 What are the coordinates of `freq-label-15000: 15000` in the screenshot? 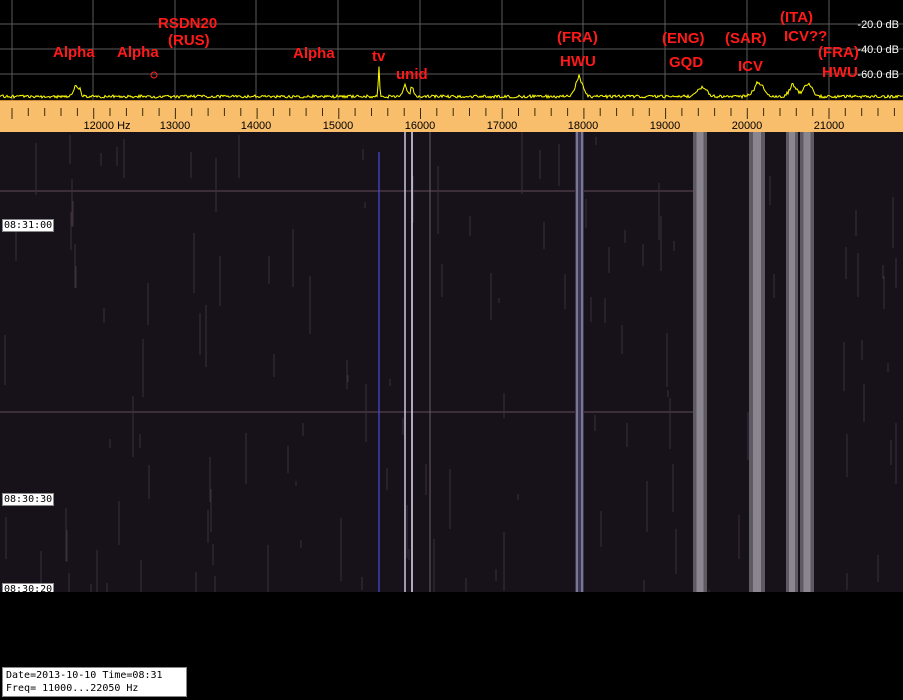 It's located at (338, 126).